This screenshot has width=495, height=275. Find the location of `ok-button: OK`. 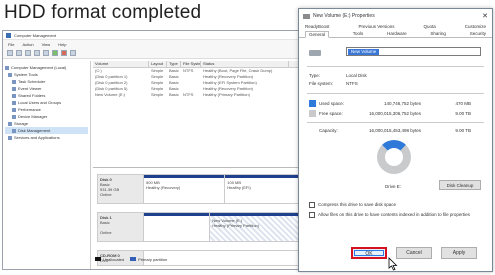

ok-button: OK is located at coordinates (369, 253).